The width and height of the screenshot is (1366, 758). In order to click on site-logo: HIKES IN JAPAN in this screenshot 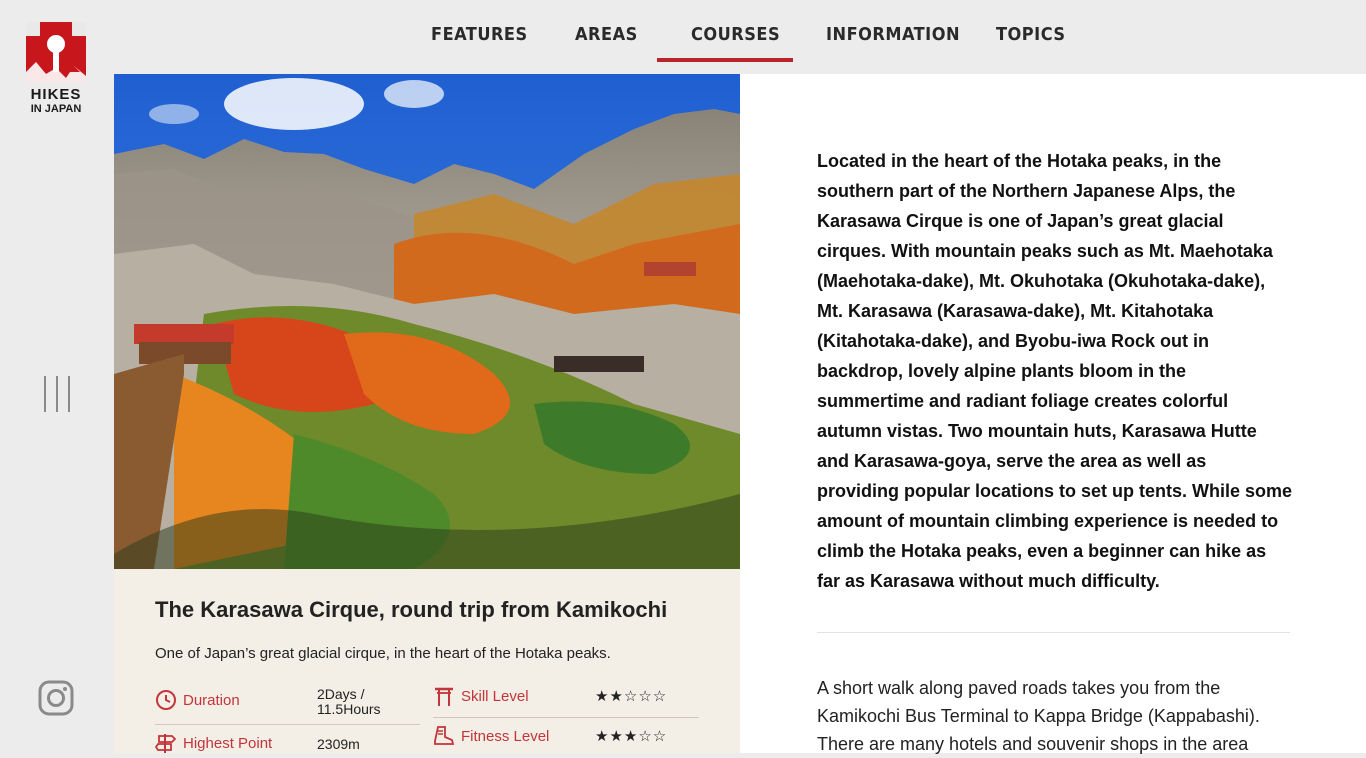, I will do `click(56, 69)`.